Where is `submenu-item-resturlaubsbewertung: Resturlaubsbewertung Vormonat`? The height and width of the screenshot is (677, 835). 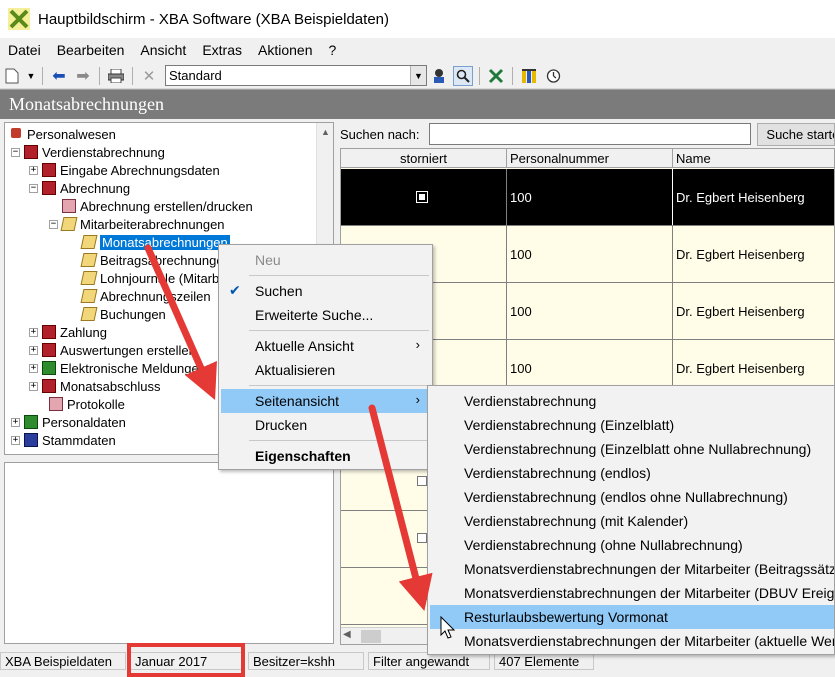 submenu-item-resturlaubsbewertung: Resturlaubsbewertung Vormonat is located at coordinates (632, 617).